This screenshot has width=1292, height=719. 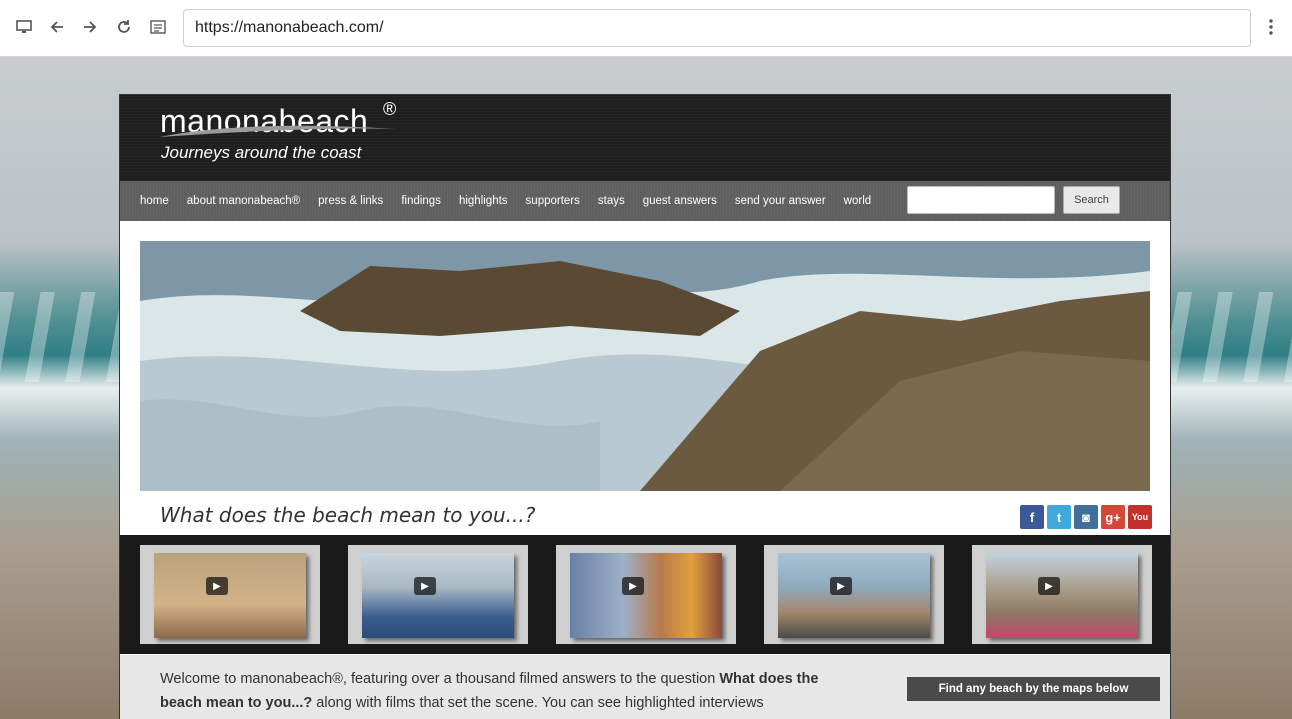 What do you see at coordinates (1271, 27) in the screenshot?
I see `menu-kebab-icon` at bounding box center [1271, 27].